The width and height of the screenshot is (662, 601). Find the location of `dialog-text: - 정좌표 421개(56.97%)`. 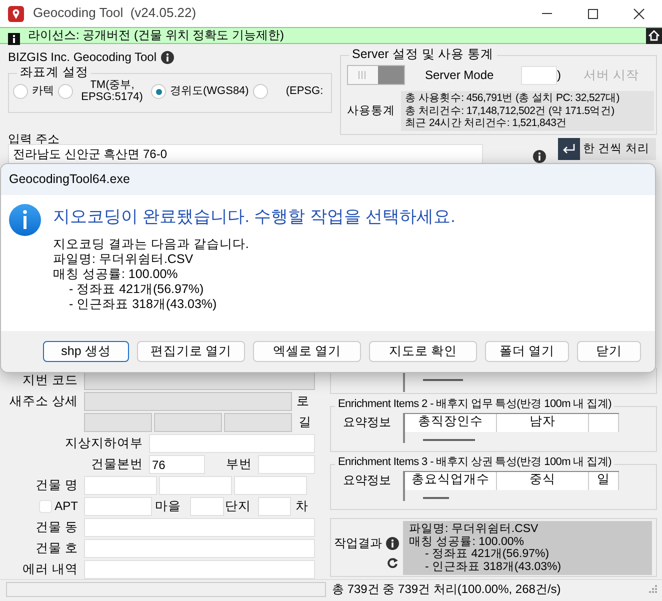

dialog-text: - 정좌표 421개(56.97%) is located at coordinates (136, 290).